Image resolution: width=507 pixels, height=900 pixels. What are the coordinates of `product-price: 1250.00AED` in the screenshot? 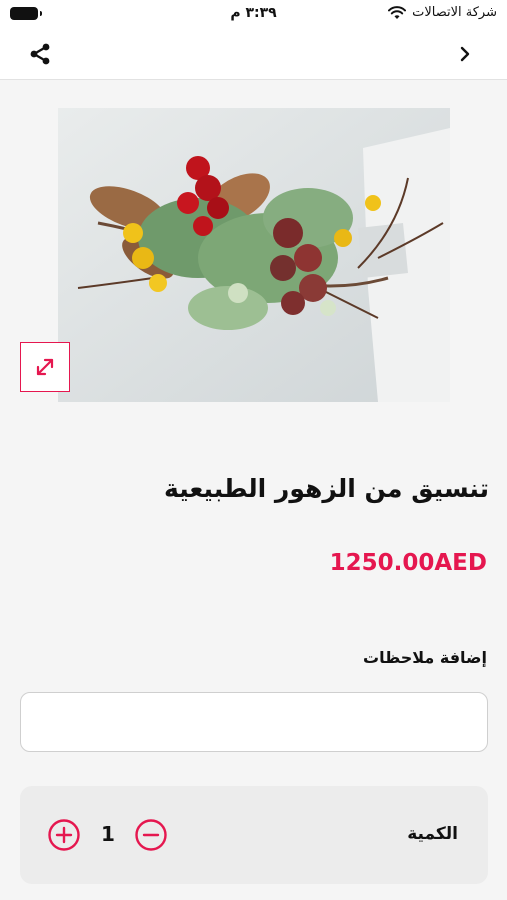 It's located at (408, 563).